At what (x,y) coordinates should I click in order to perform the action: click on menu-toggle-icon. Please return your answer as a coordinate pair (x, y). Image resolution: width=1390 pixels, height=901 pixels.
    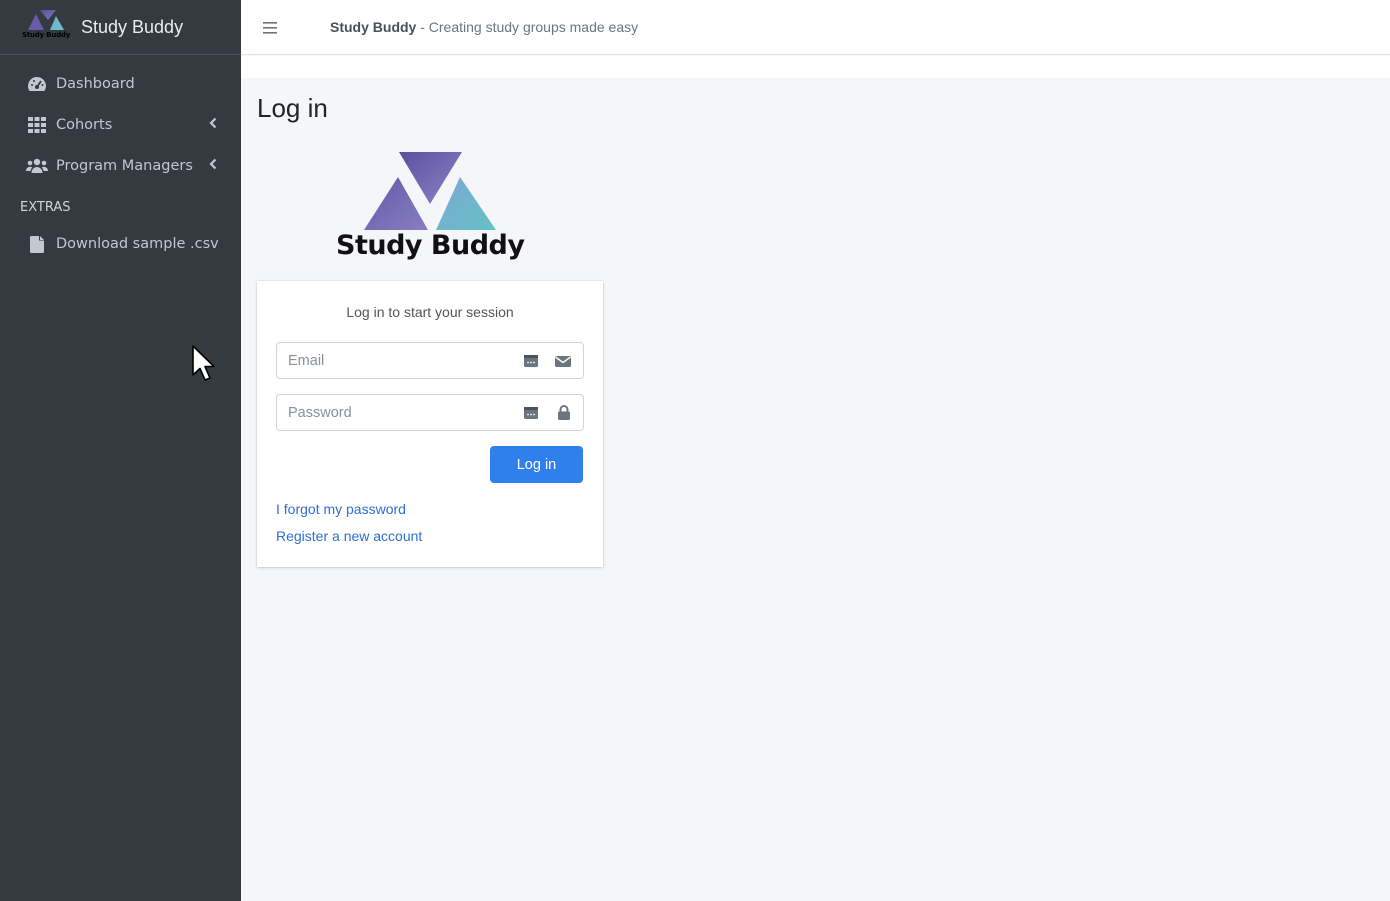
    Looking at the image, I should click on (271, 27).